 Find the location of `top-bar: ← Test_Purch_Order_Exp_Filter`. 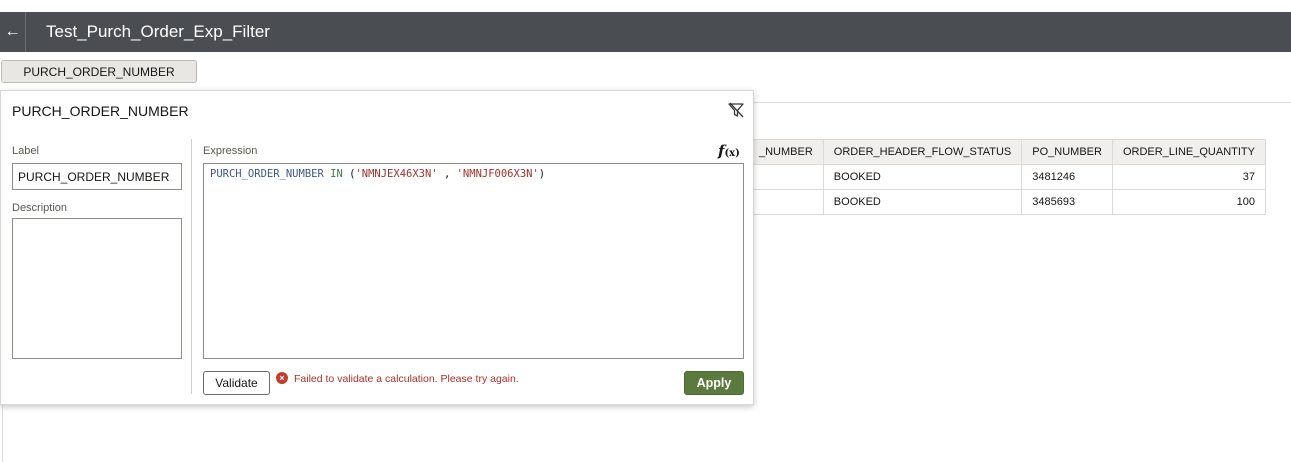

top-bar: ← Test_Purch_Order_Exp_Filter is located at coordinates (645, 32).